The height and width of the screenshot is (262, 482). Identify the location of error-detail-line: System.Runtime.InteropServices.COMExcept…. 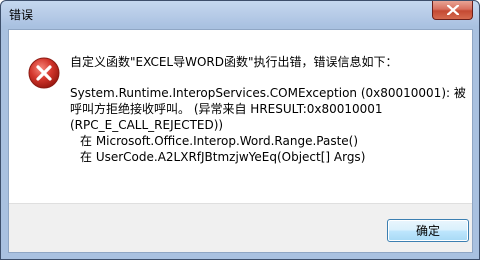
(268, 93).